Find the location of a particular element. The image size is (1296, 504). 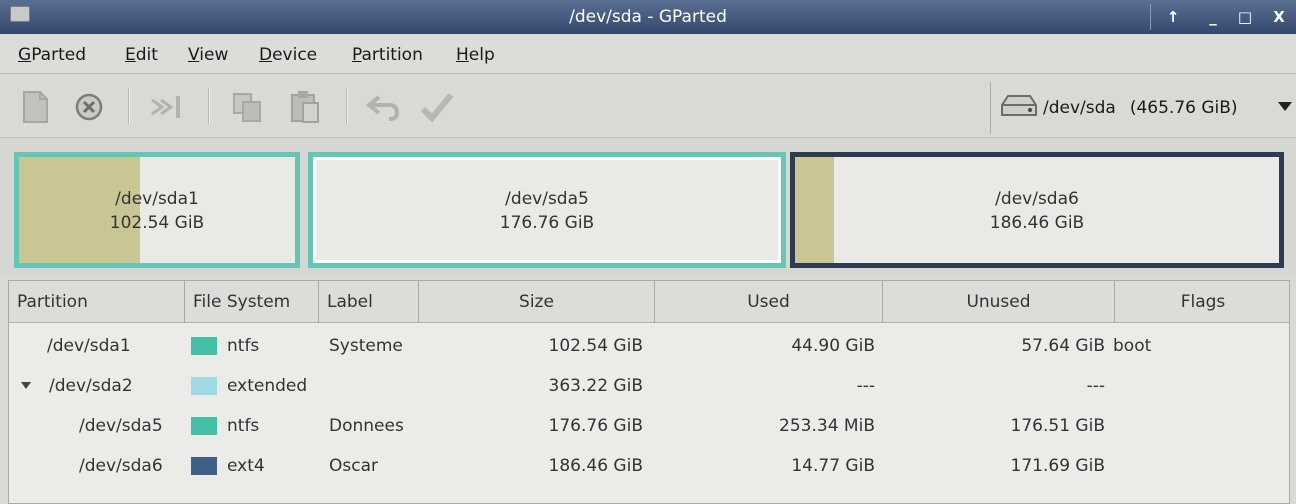

column-header-flags: Flags is located at coordinates (1203, 302).